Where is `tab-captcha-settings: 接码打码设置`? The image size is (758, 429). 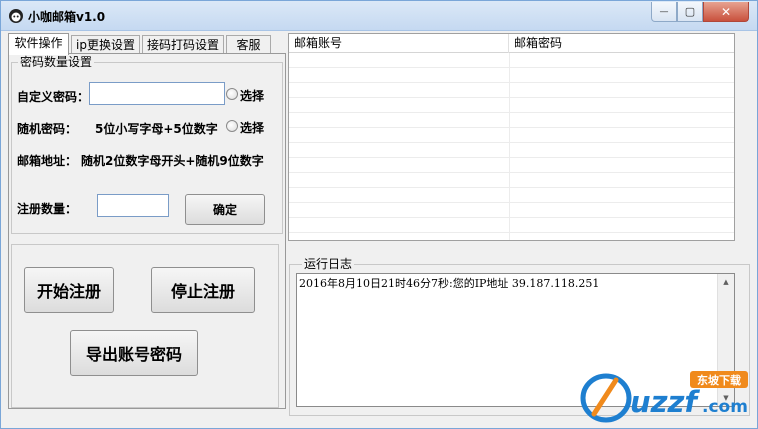 tab-captcha-settings: 接码打码设置 is located at coordinates (183, 45).